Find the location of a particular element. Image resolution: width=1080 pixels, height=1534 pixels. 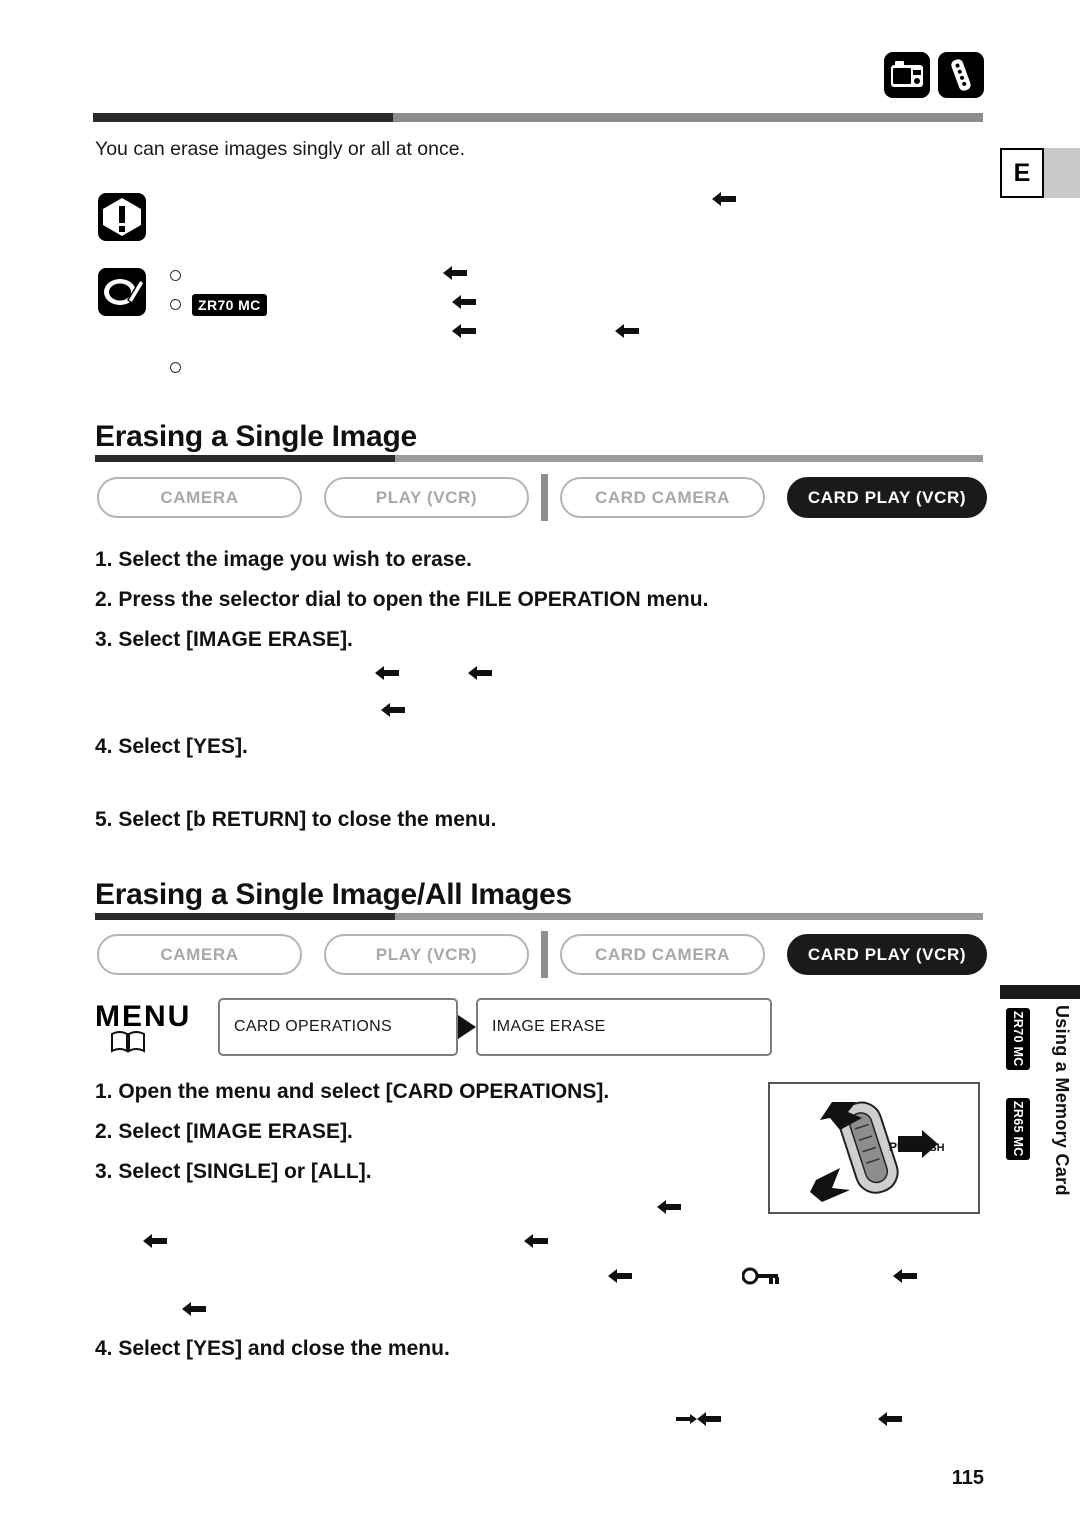

side-tab-marker is located at coordinates (1040, 992).